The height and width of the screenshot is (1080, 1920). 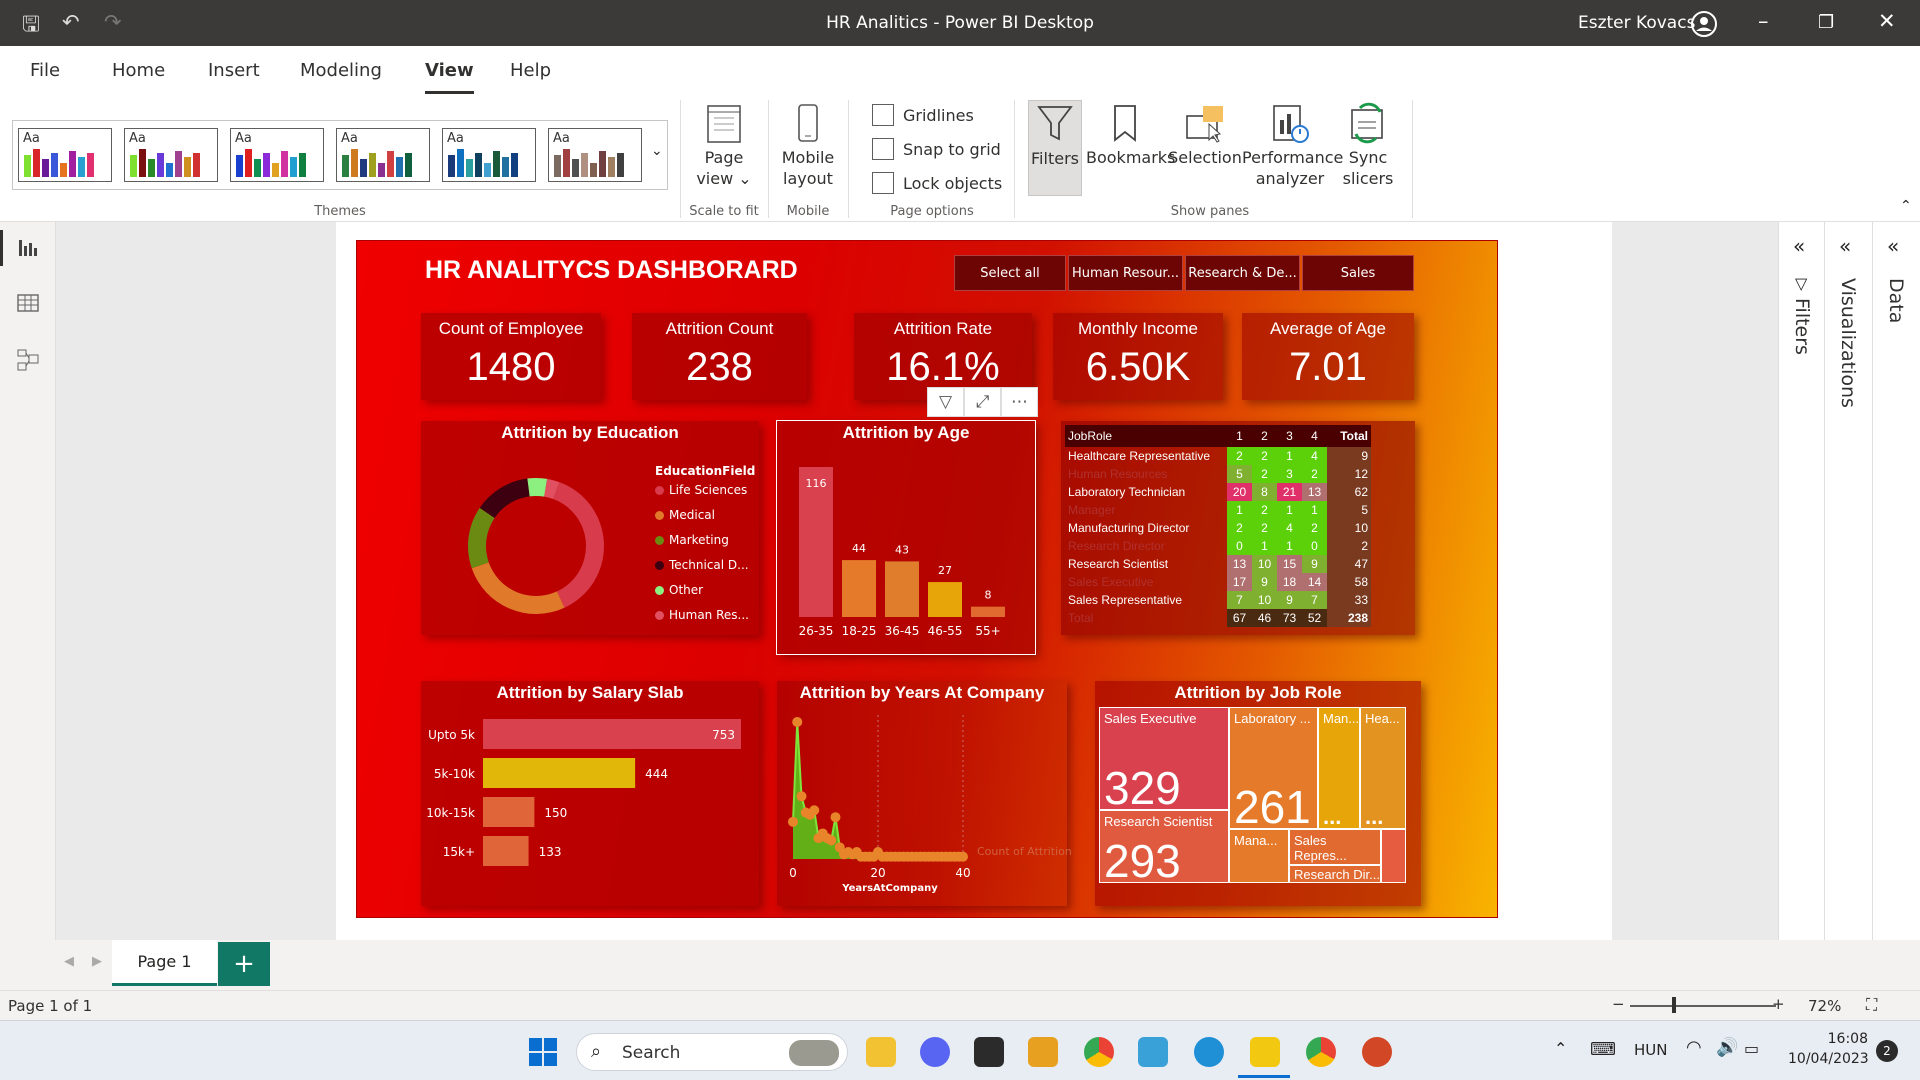 I want to click on bookmarks-pane-button: Bookmarks, so click(x=1130, y=135).